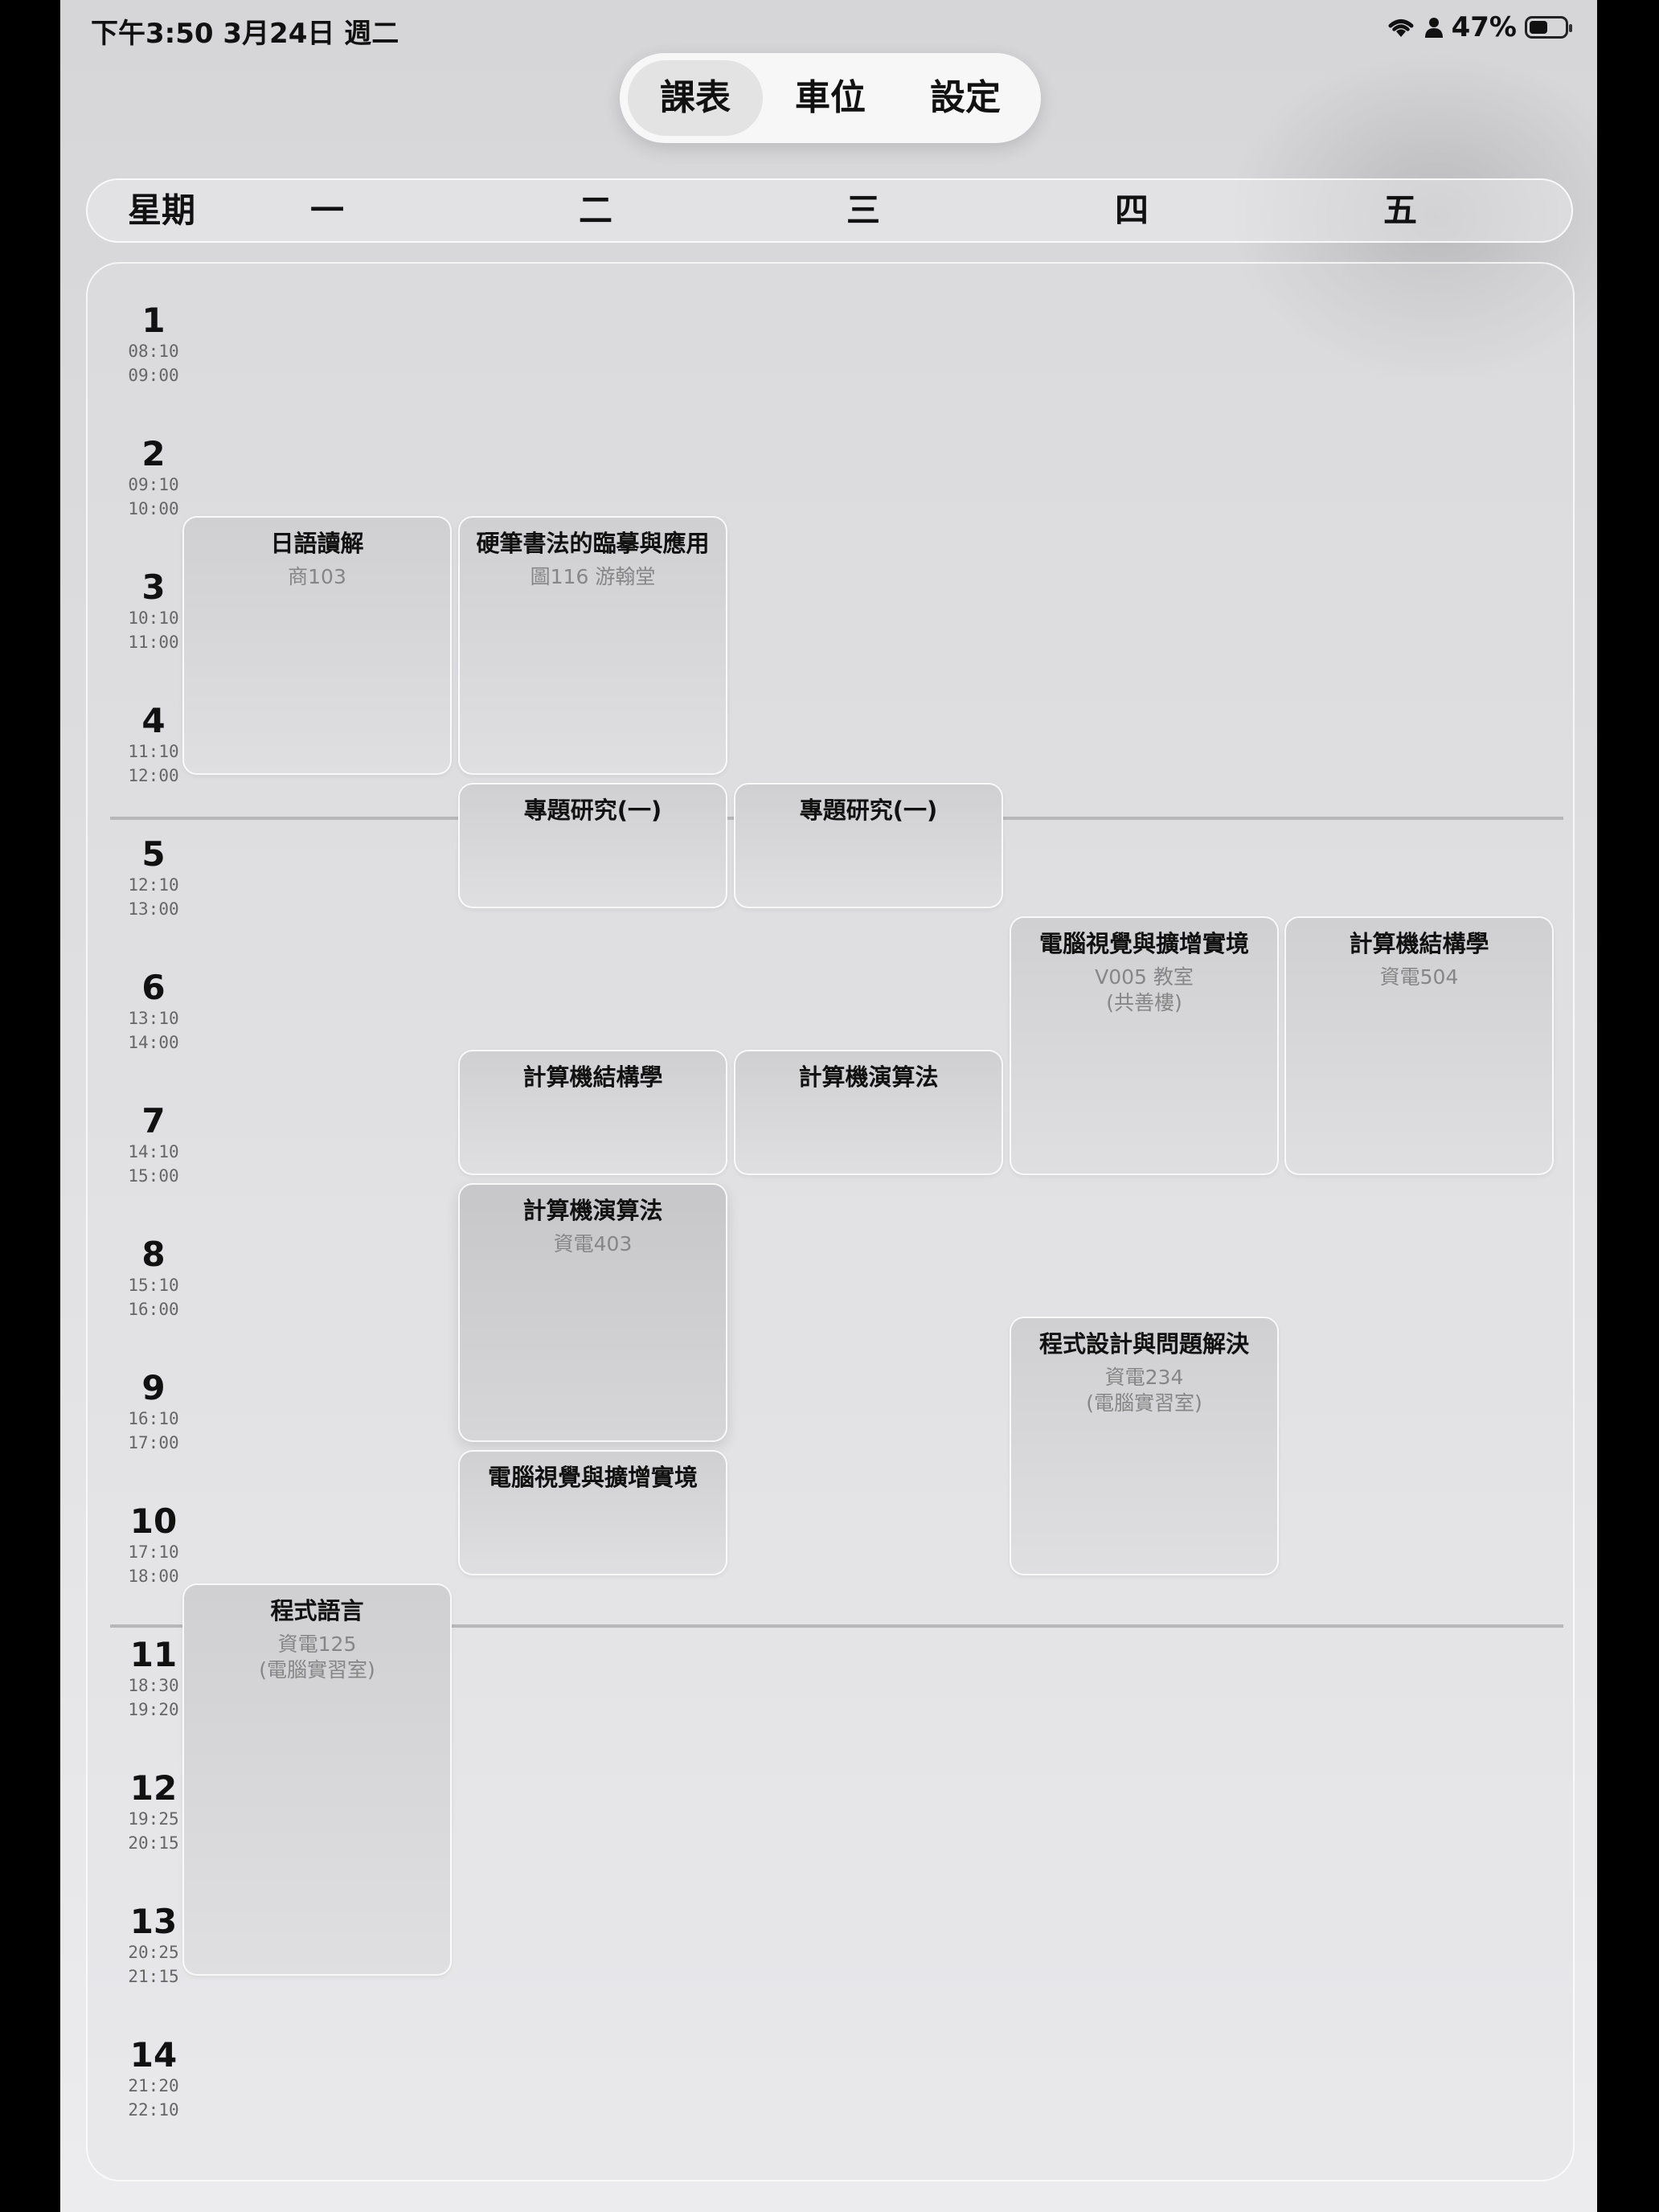 Image resolution: width=1659 pixels, height=2212 pixels. Describe the element at coordinates (317, 1779) in the screenshot. I see `course-card: 程式語言資電125 (電腦實習室)` at that location.